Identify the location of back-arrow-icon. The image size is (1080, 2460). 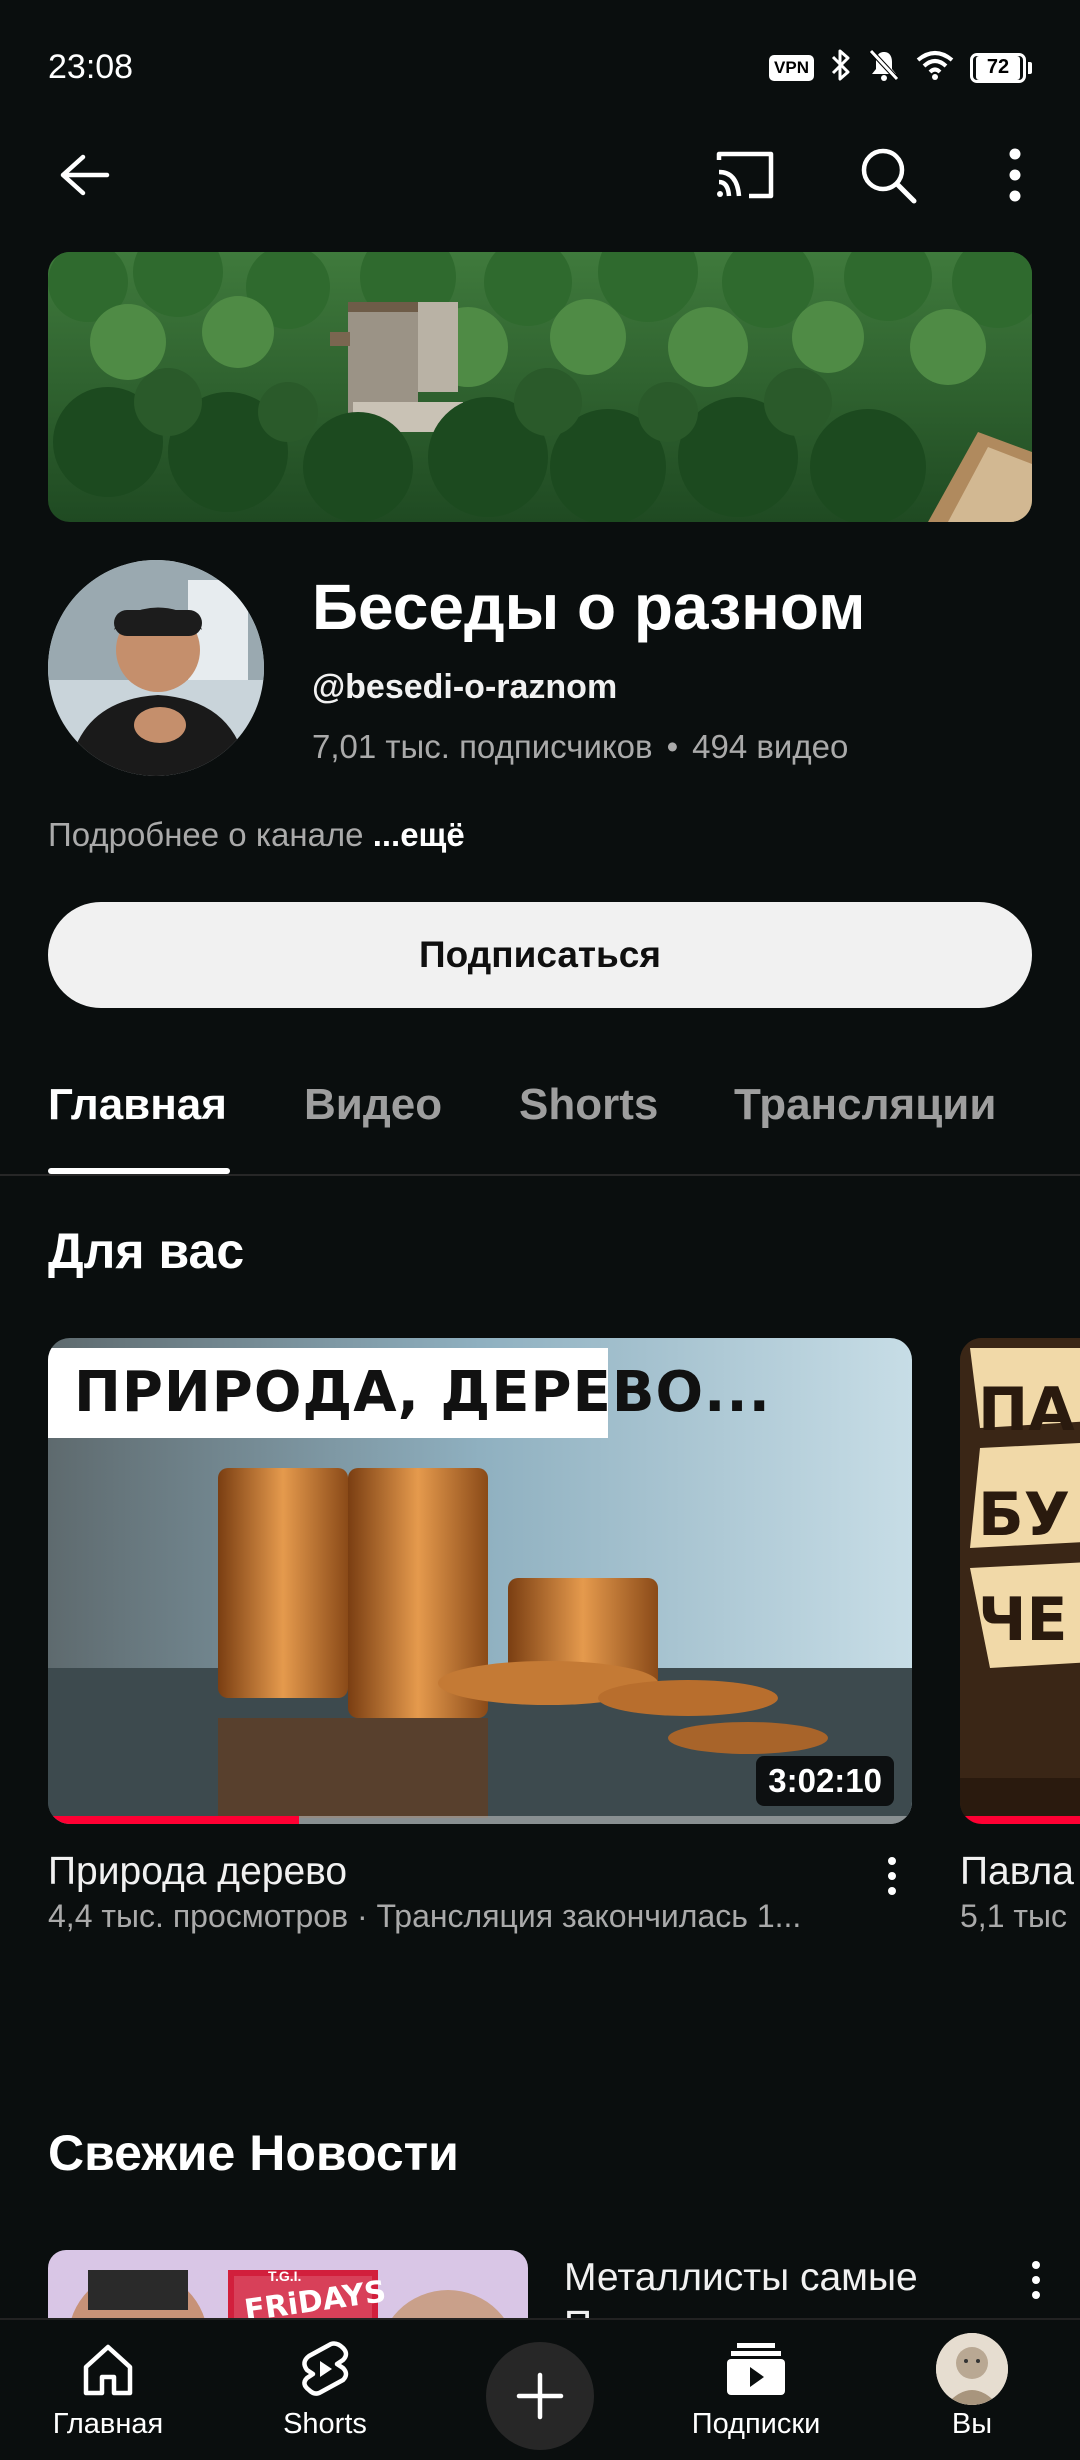
(85, 175).